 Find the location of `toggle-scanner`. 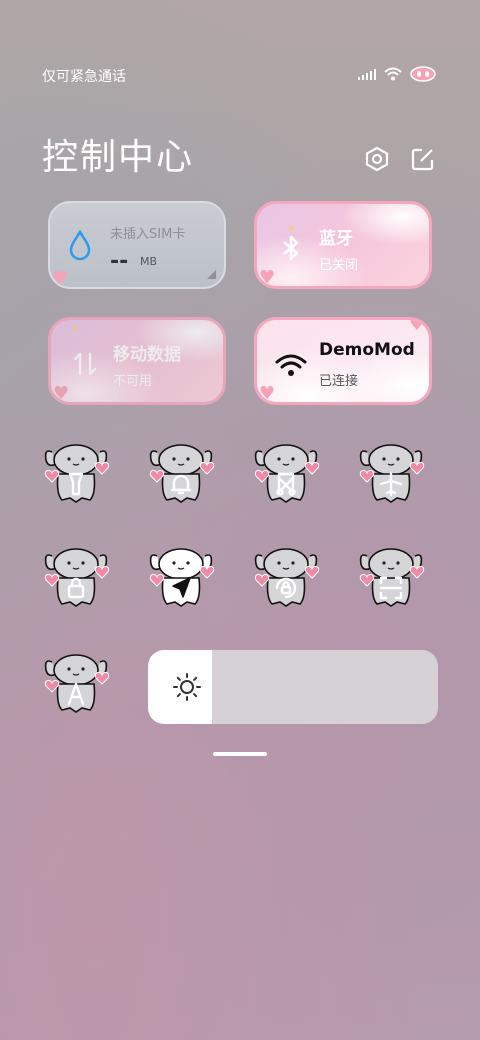

toggle-scanner is located at coordinates (391, 578).